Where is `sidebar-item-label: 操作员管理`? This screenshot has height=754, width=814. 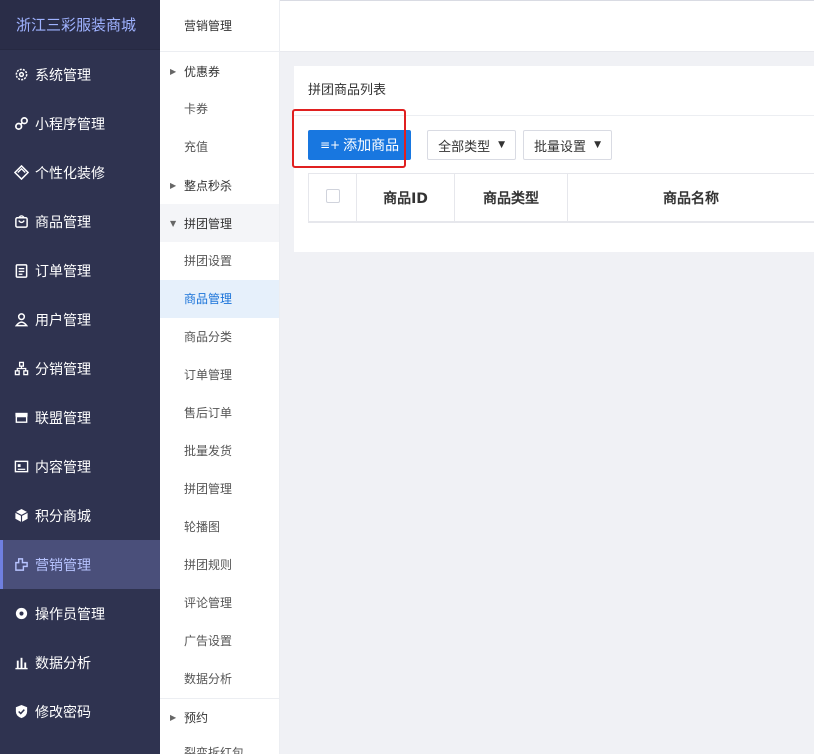
sidebar-item-label: 操作员管理 is located at coordinates (70, 614).